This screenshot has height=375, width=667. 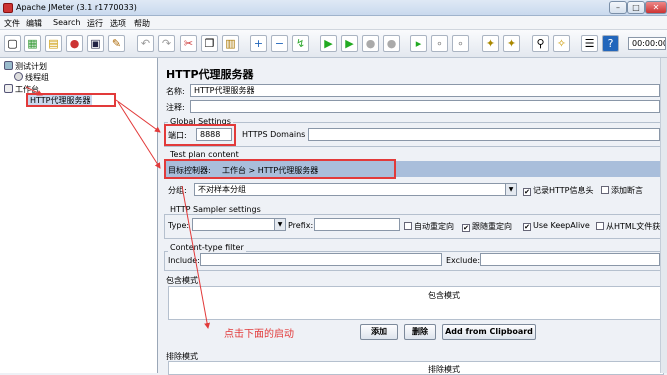 I want to click on arrow-to-target, so click(x=139, y=135).